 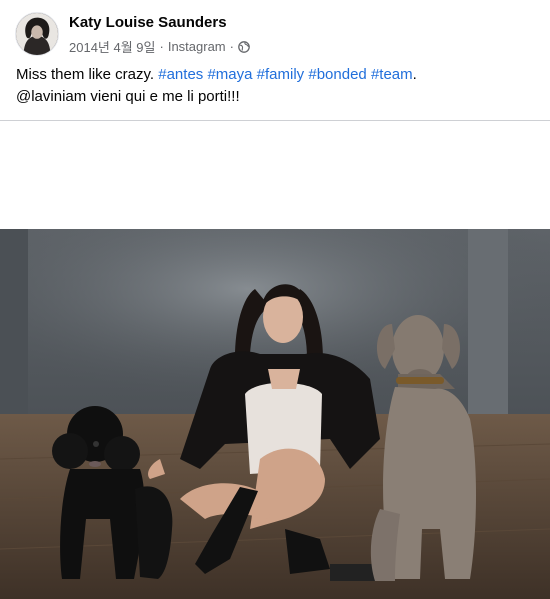 What do you see at coordinates (180, 74) in the screenshot?
I see `hashtag-link: #antes` at bounding box center [180, 74].